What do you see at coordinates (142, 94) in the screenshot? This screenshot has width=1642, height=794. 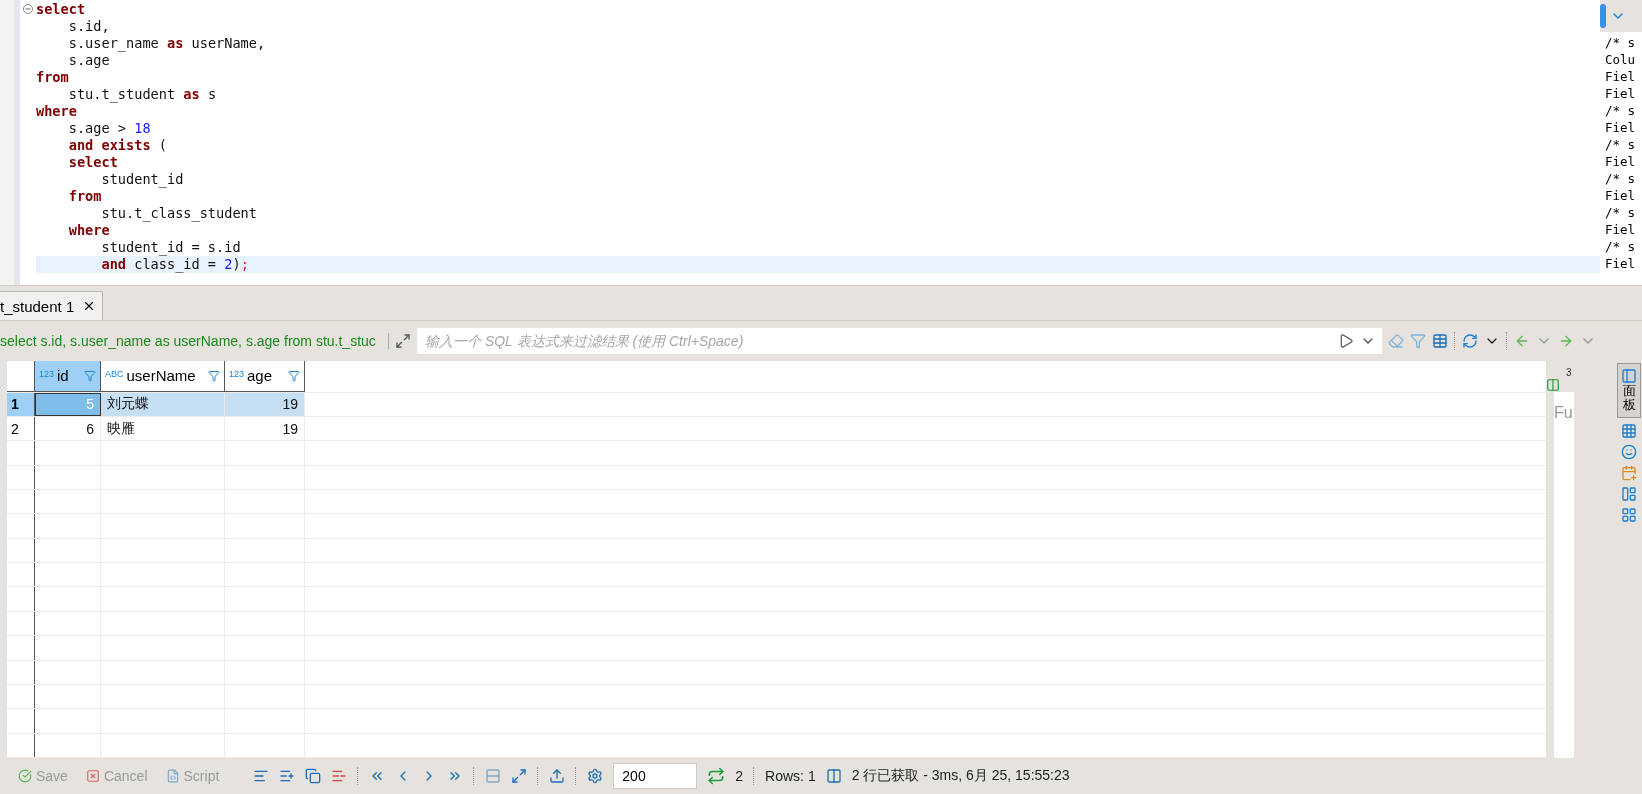 I see `code-line: stu.t_student as s` at bounding box center [142, 94].